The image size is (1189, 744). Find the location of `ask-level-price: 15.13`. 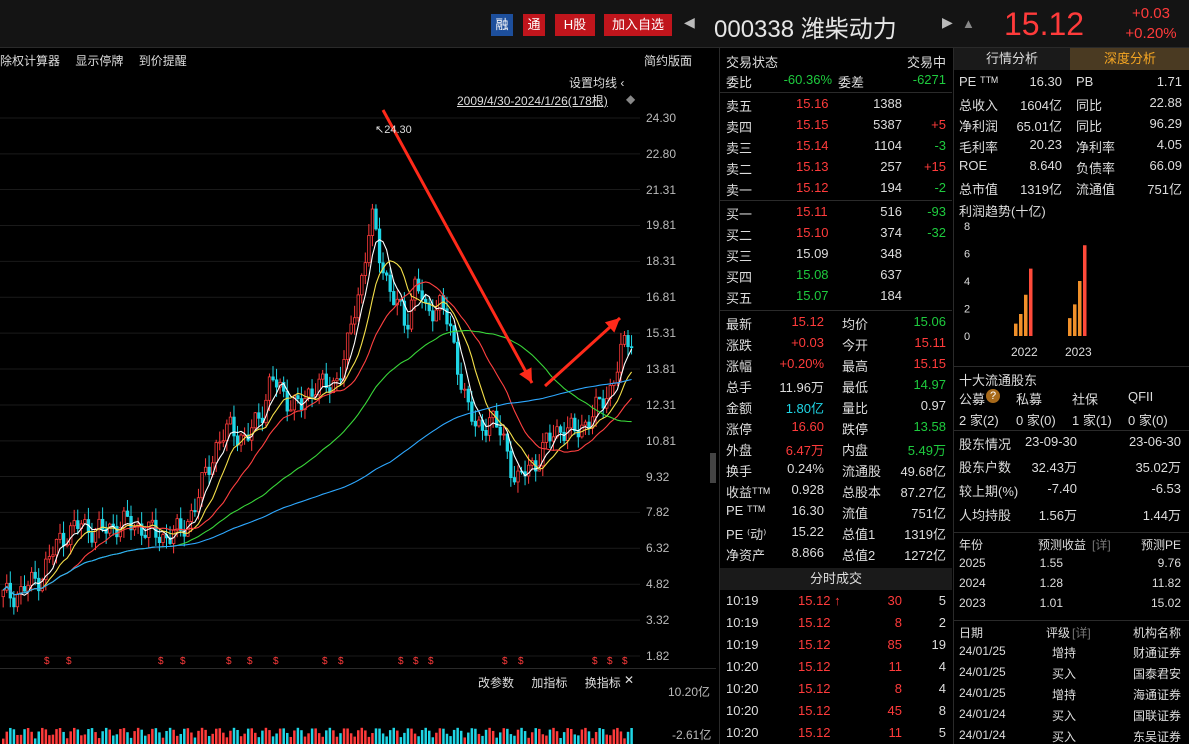

ask-level-price: 15.13 is located at coordinates (812, 166).